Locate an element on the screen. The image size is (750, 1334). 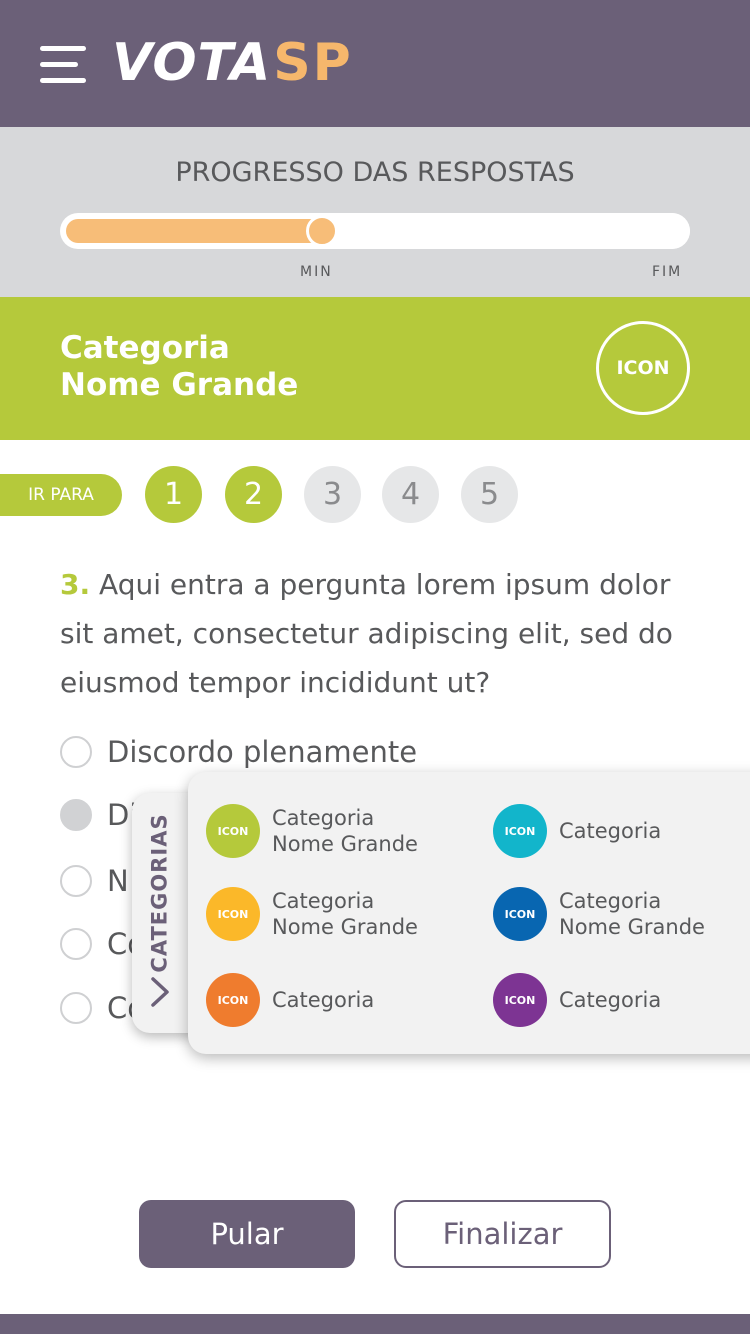
app-header: VOTA SP is located at coordinates (375, 63).